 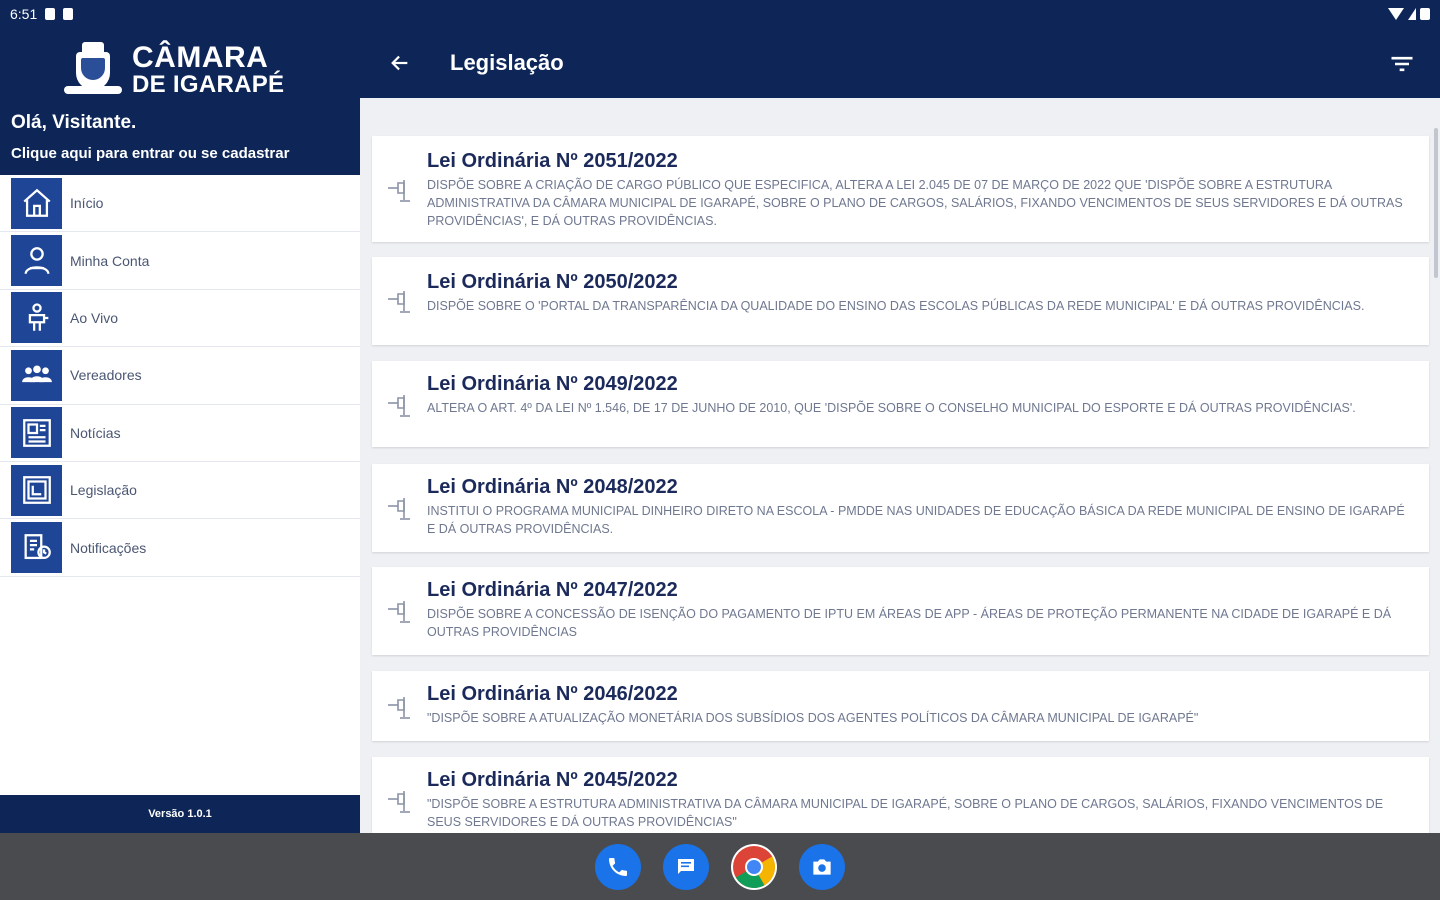 I want to click on chrome-app-icon, so click(x=754, y=866).